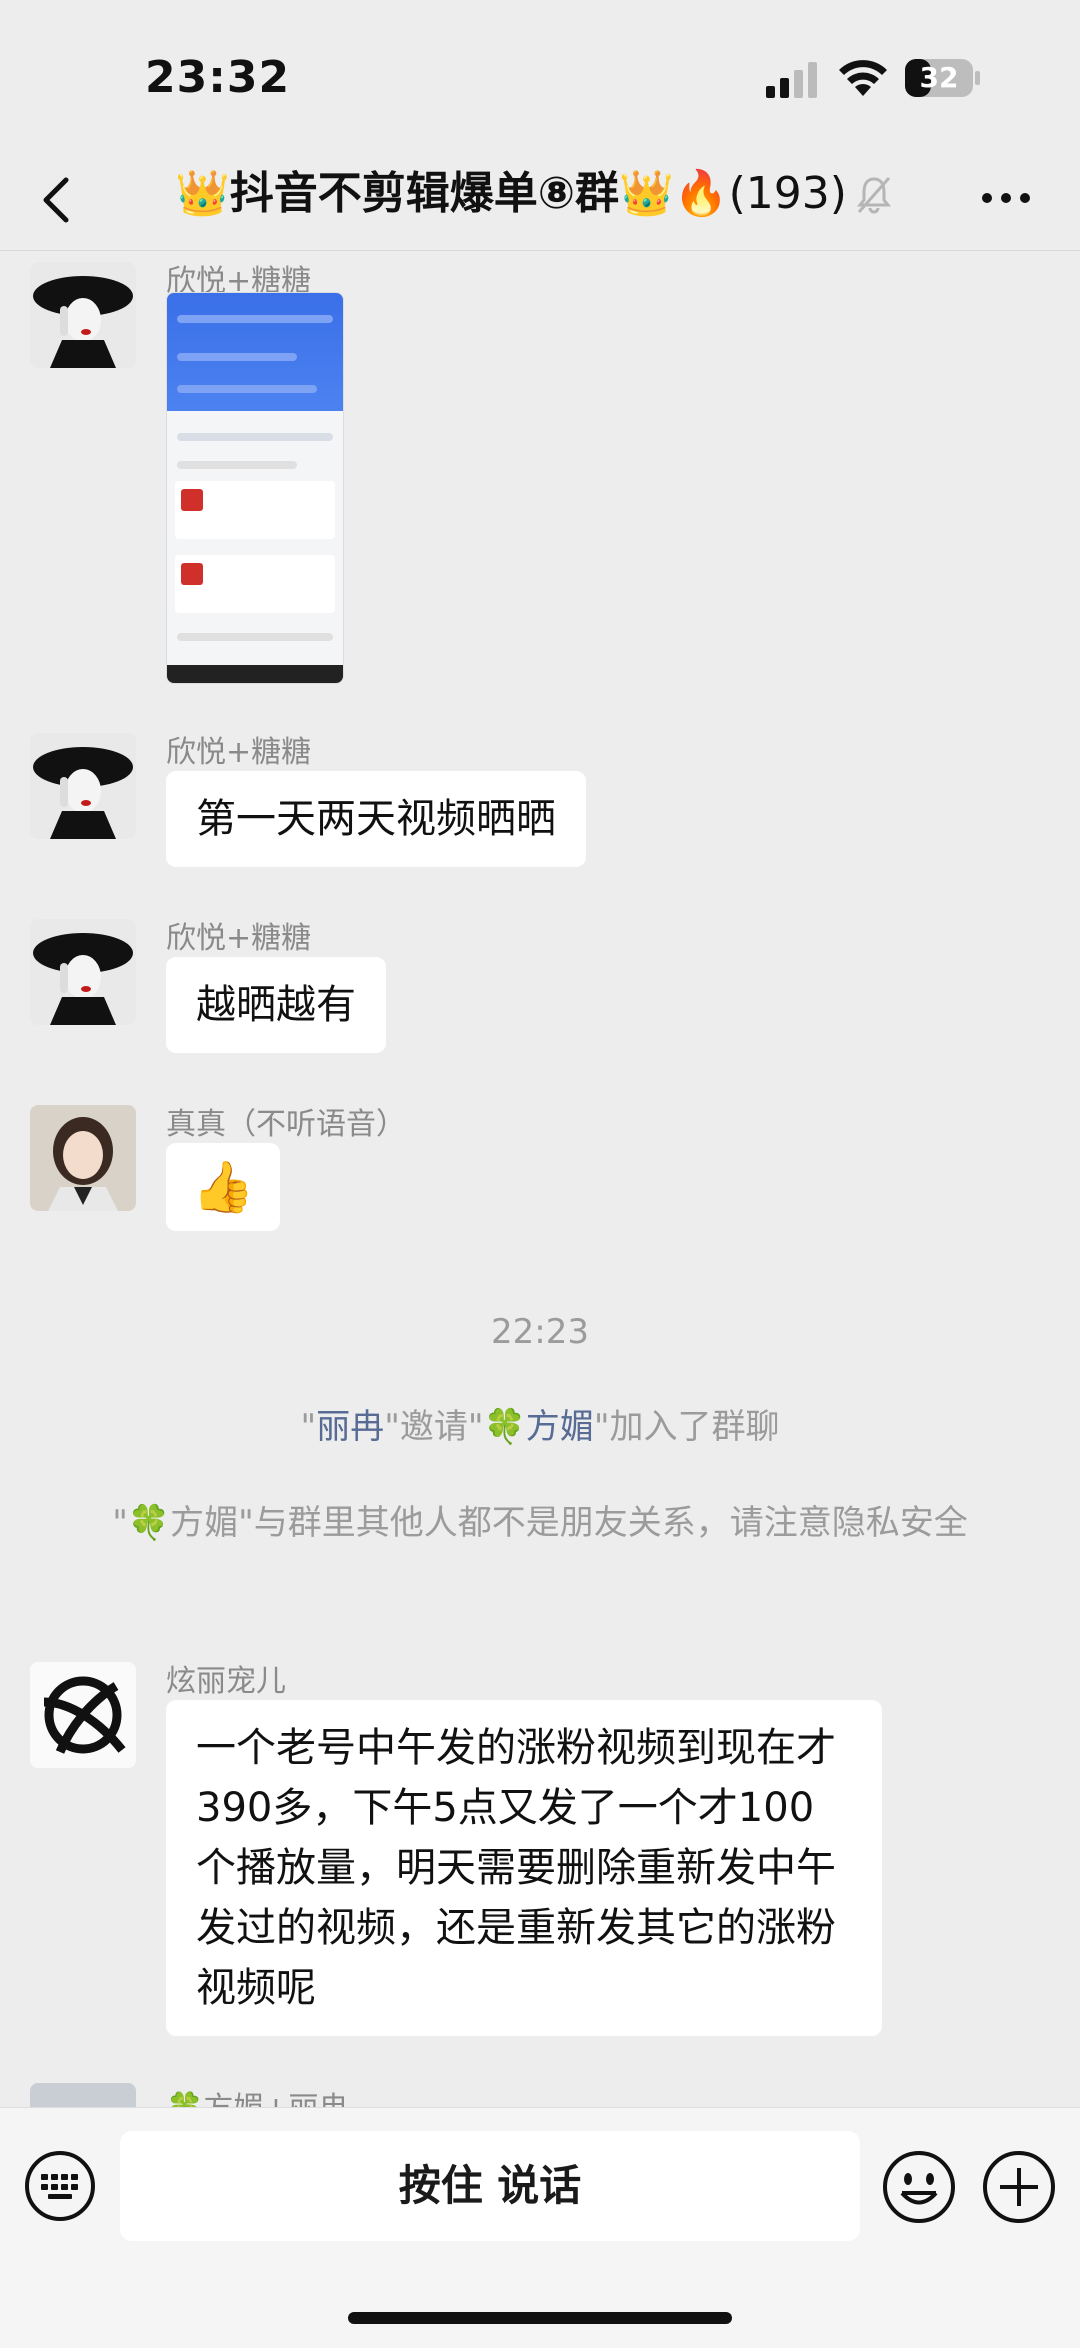  I want to click on battery-icon: 32, so click(943, 78).